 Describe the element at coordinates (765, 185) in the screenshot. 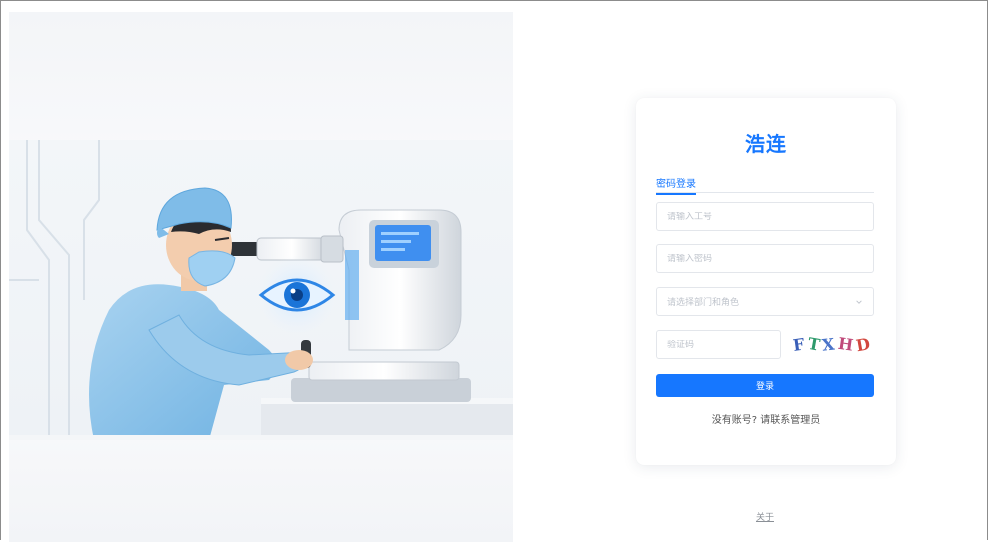

I see `login-tabs: 密码登录` at that location.